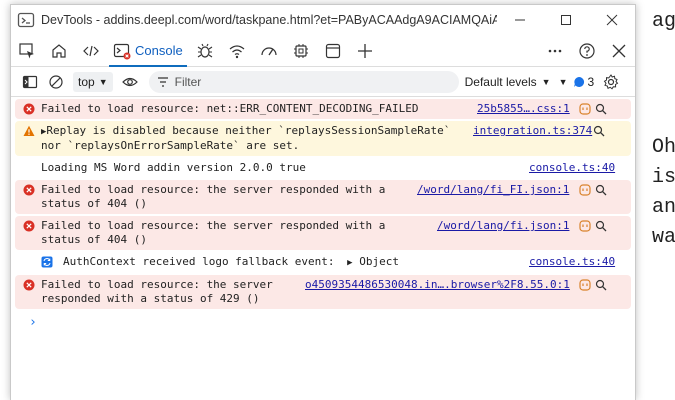 The width and height of the screenshot is (675, 400). Describe the element at coordinates (663, 147) in the screenshot. I see `background-text-line: Oh` at that location.